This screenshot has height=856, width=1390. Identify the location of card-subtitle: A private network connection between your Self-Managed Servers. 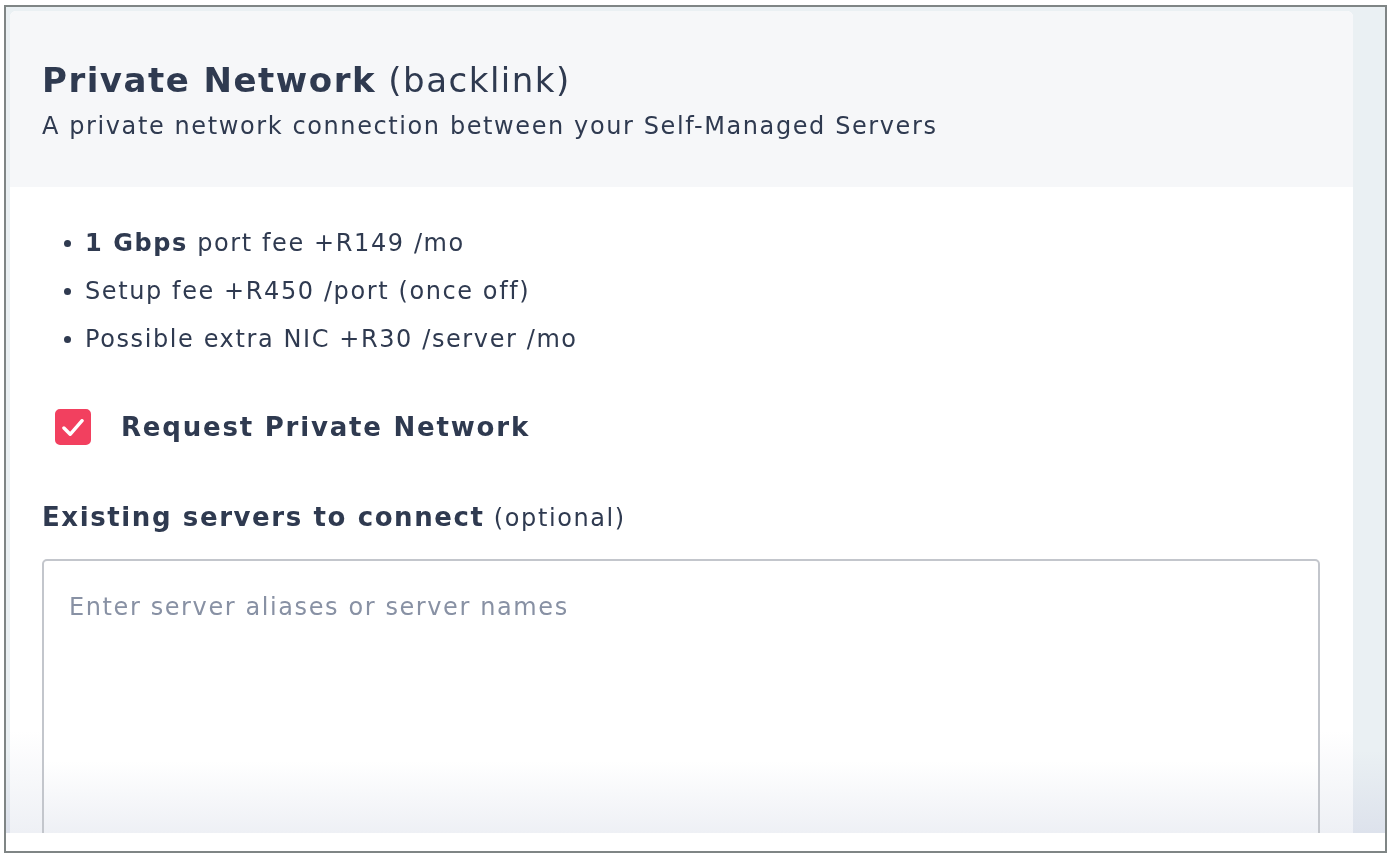
(490, 126).